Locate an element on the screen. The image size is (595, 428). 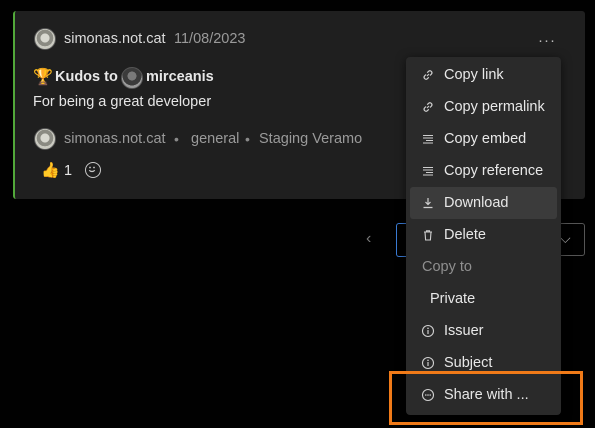
menu-item-copy-reference: Copy reference is located at coordinates (483, 171).